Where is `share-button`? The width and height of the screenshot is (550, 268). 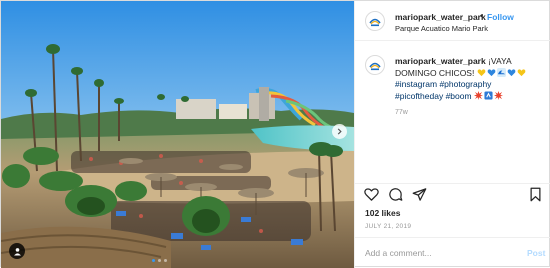
share-button is located at coordinates (419, 195).